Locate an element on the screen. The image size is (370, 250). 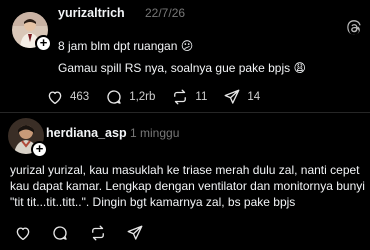
post-1-actions: 463 1,2rb 11 14 is located at coordinates (161, 97).